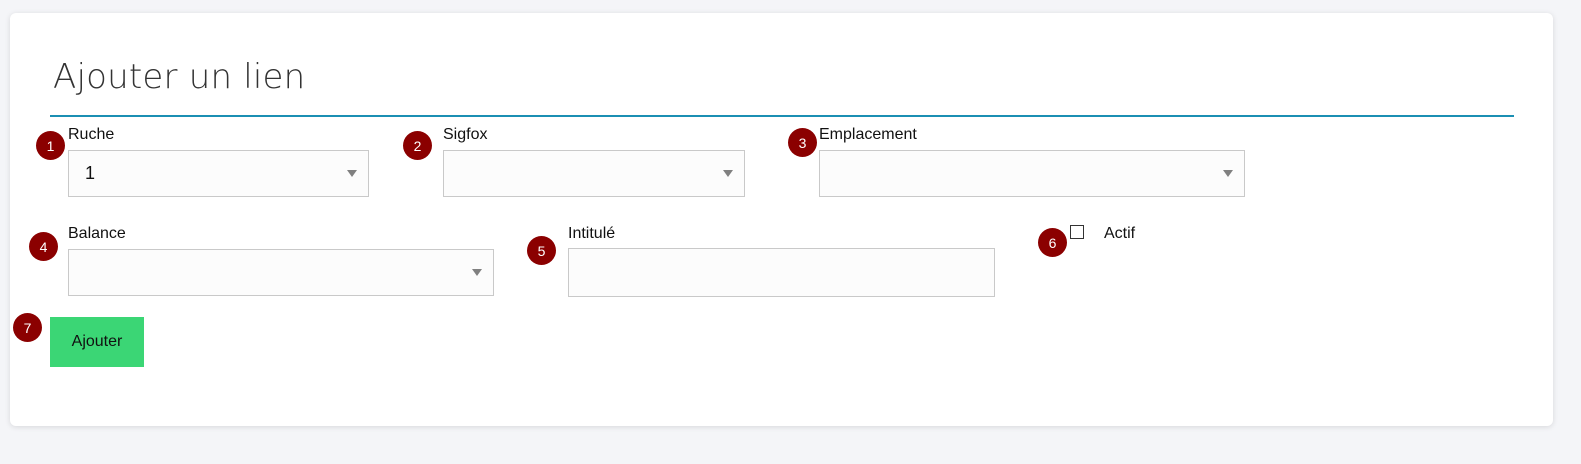 Image resolution: width=1581 pixels, height=464 pixels. What do you see at coordinates (27, 327) in the screenshot?
I see `annotation-badge-7: 7` at bounding box center [27, 327].